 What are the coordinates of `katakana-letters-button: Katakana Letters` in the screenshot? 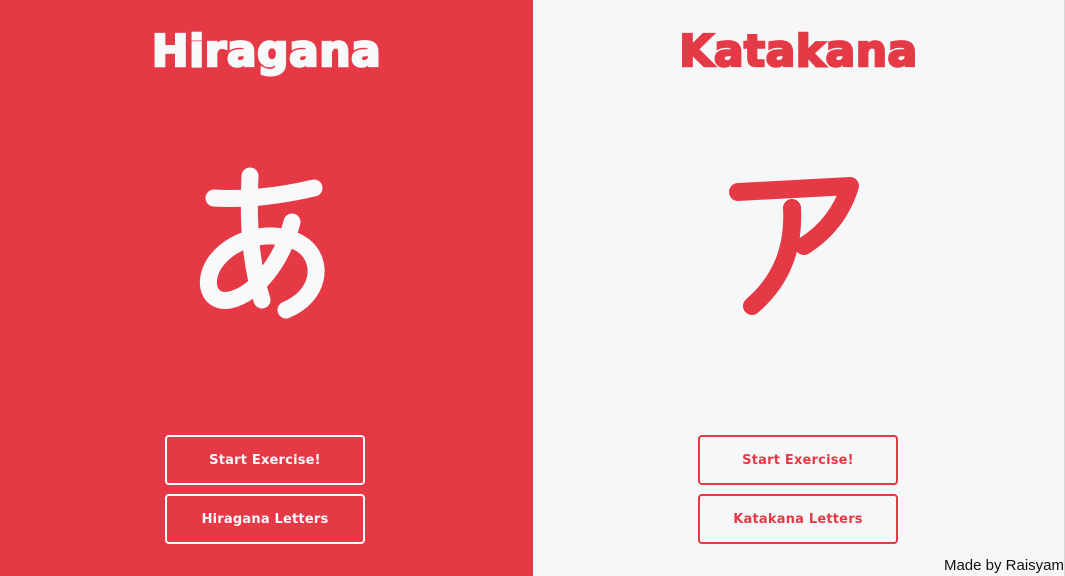 It's located at (798, 519).